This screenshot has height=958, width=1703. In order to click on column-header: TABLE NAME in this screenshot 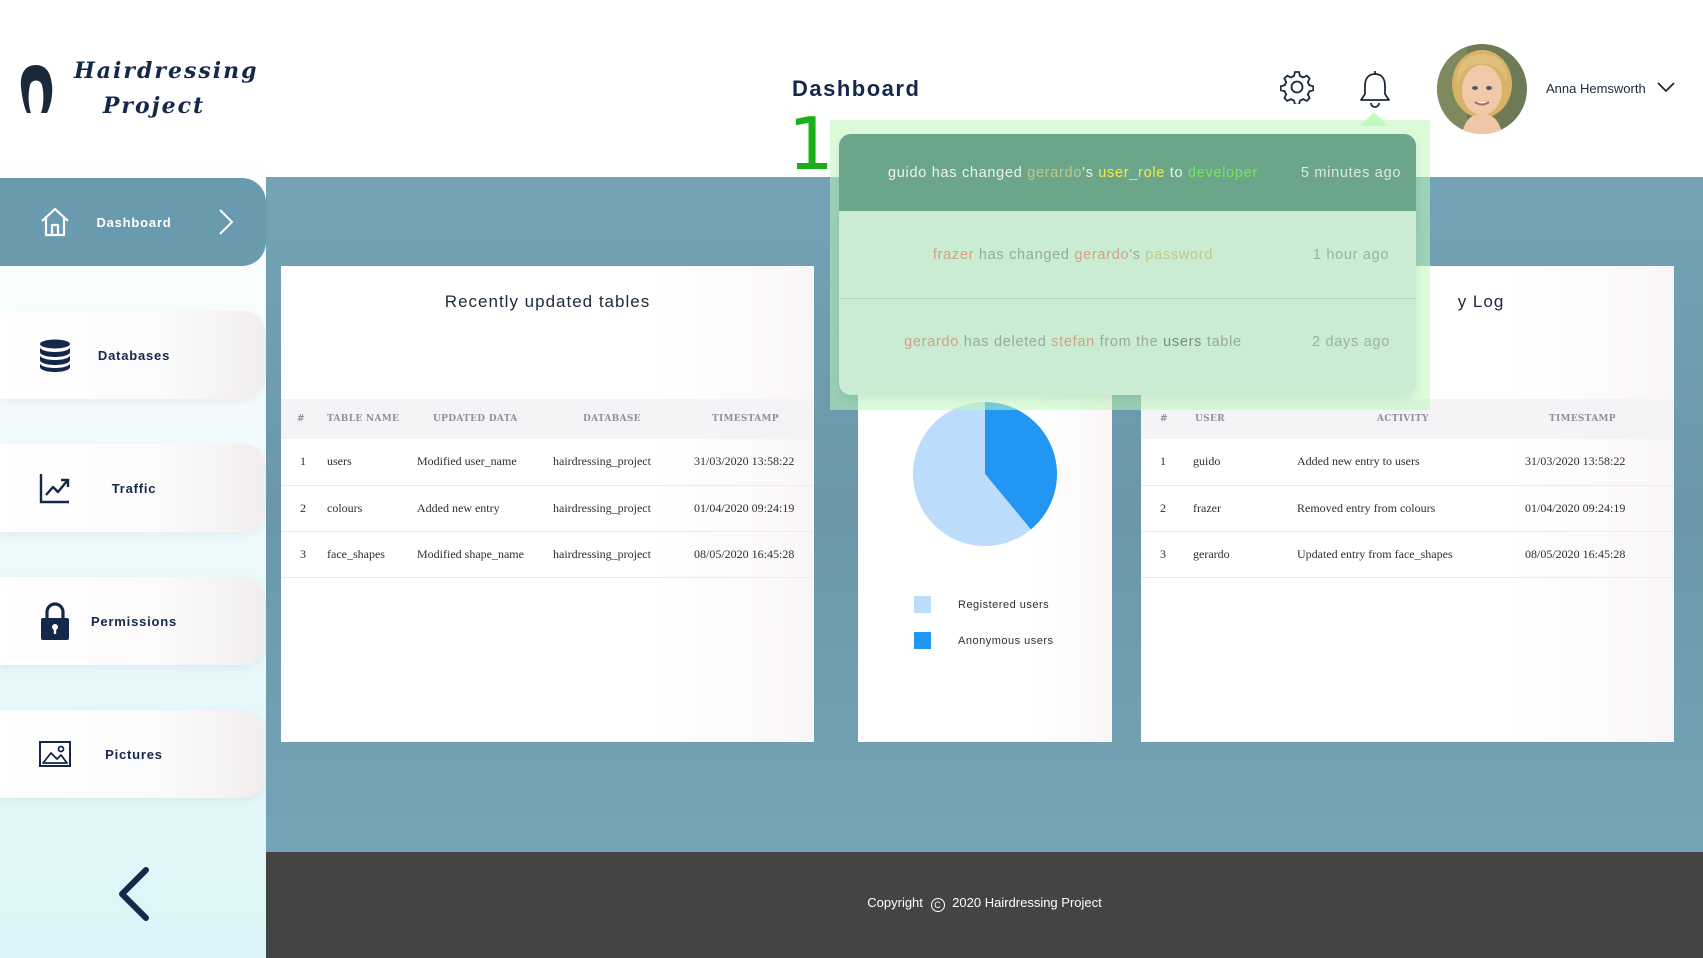, I will do `click(363, 419)`.